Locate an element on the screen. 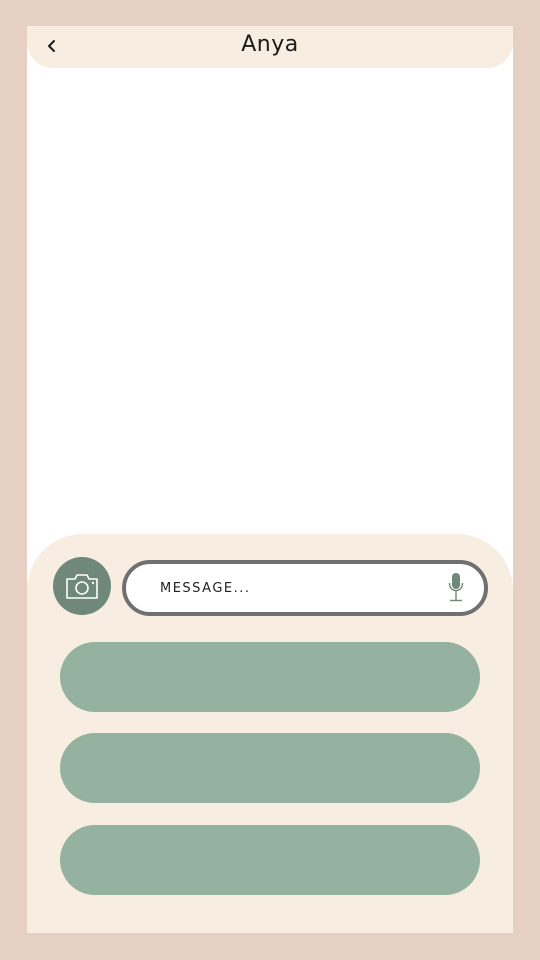  chat-header: Anya is located at coordinates (270, 47).